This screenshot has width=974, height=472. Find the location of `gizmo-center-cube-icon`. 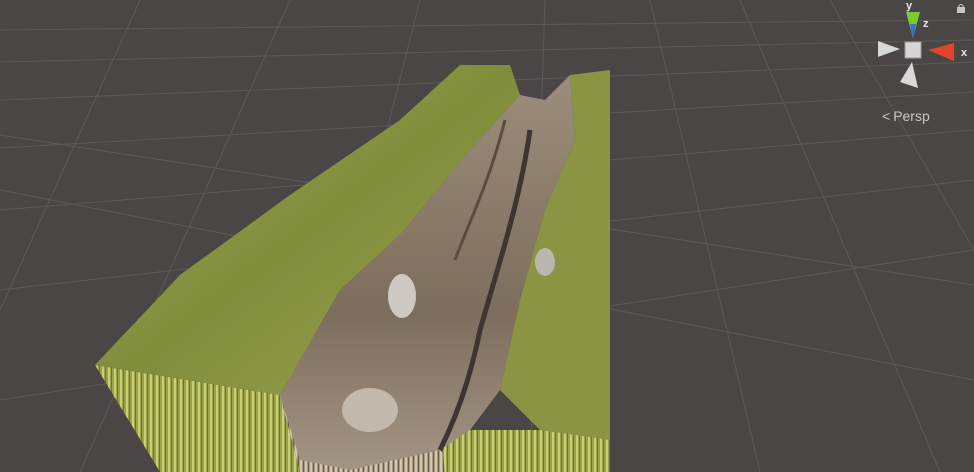

gizmo-center-cube-icon is located at coordinates (913, 50).